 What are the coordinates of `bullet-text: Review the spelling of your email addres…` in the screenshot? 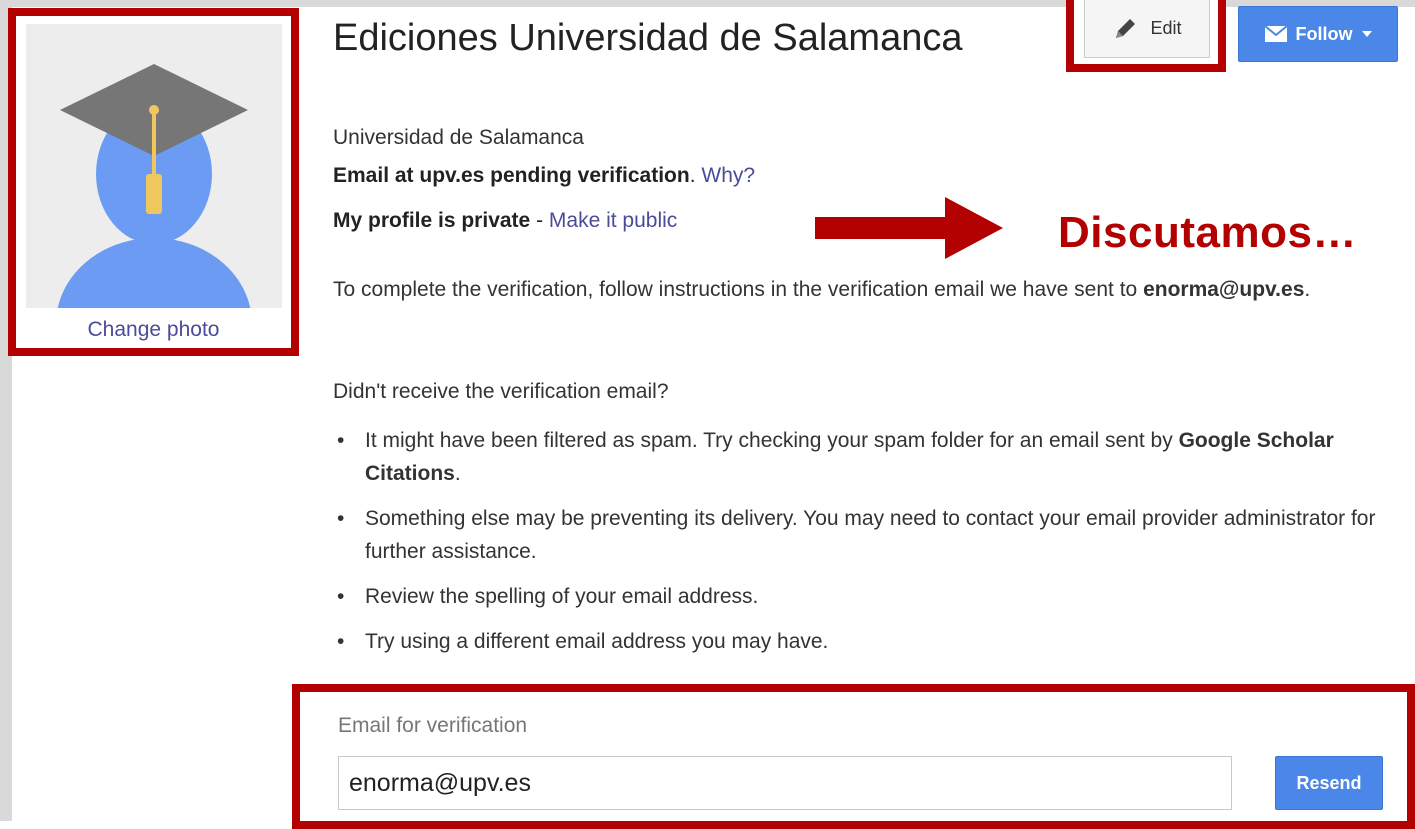 It's located at (562, 596).